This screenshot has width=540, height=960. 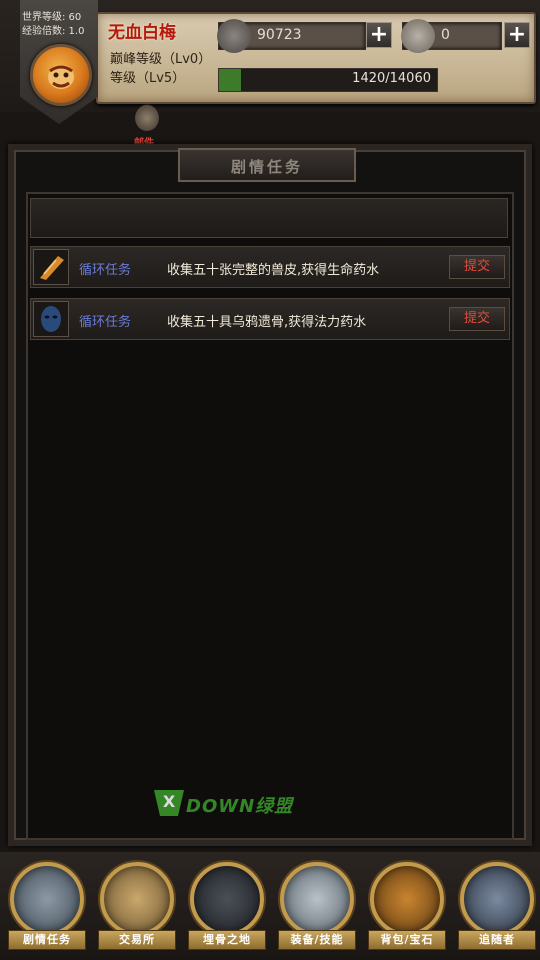 What do you see at coordinates (391, 78) in the screenshot?
I see `exp-text: 1420/14060` at bounding box center [391, 78].